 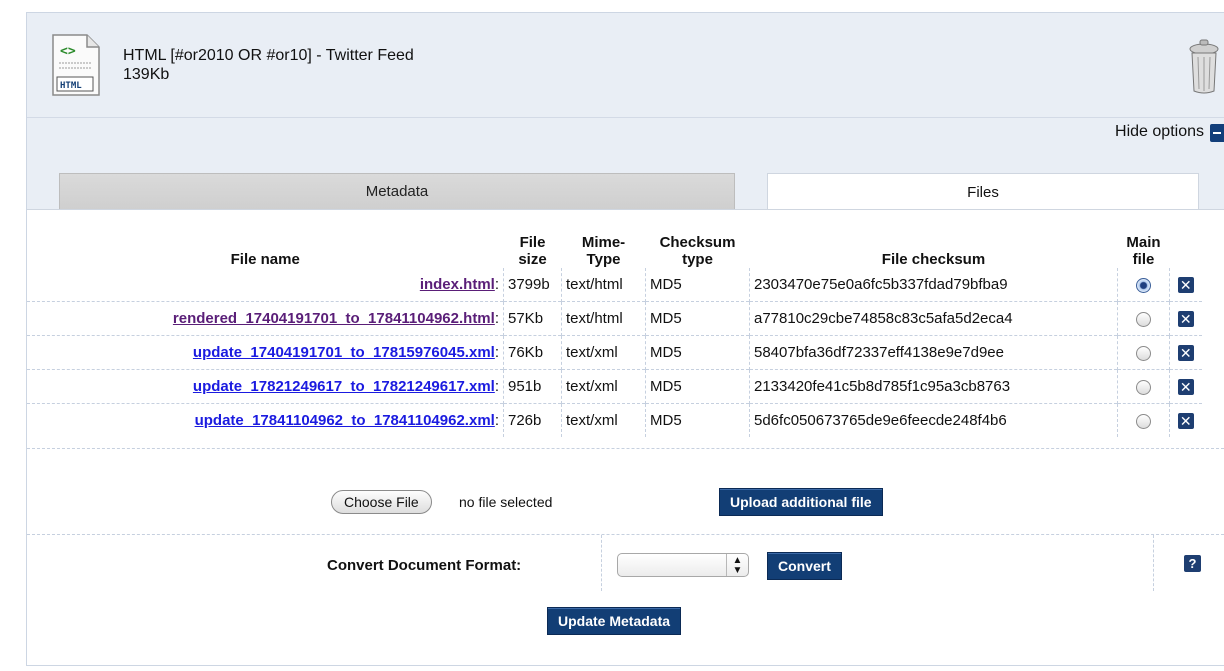 What do you see at coordinates (397, 191) in the screenshot?
I see `tab-metadata: Metadata` at bounding box center [397, 191].